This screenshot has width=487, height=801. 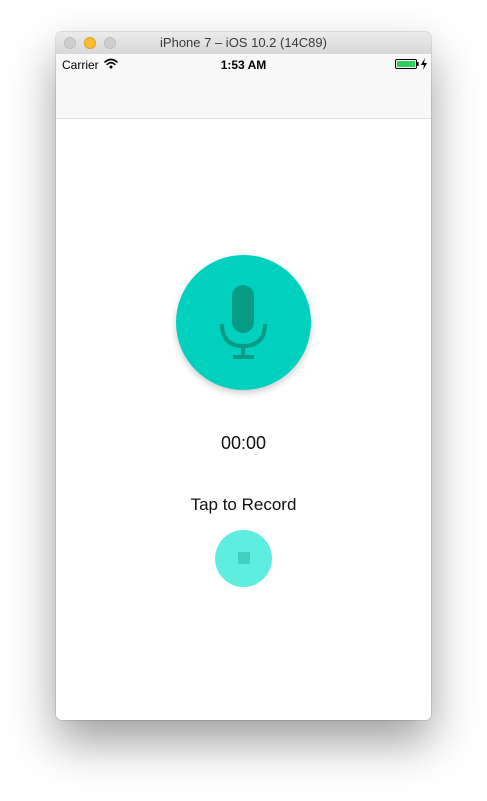 I want to click on window-title: iPhone 7 – iOS 10.2 (14C89), so click(x=243, y=42).